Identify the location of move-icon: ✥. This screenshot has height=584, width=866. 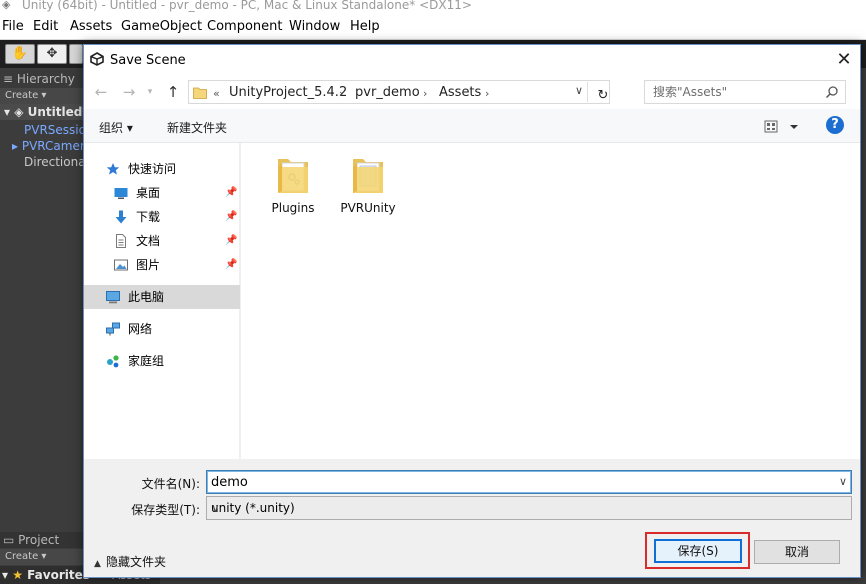
(52, 53).